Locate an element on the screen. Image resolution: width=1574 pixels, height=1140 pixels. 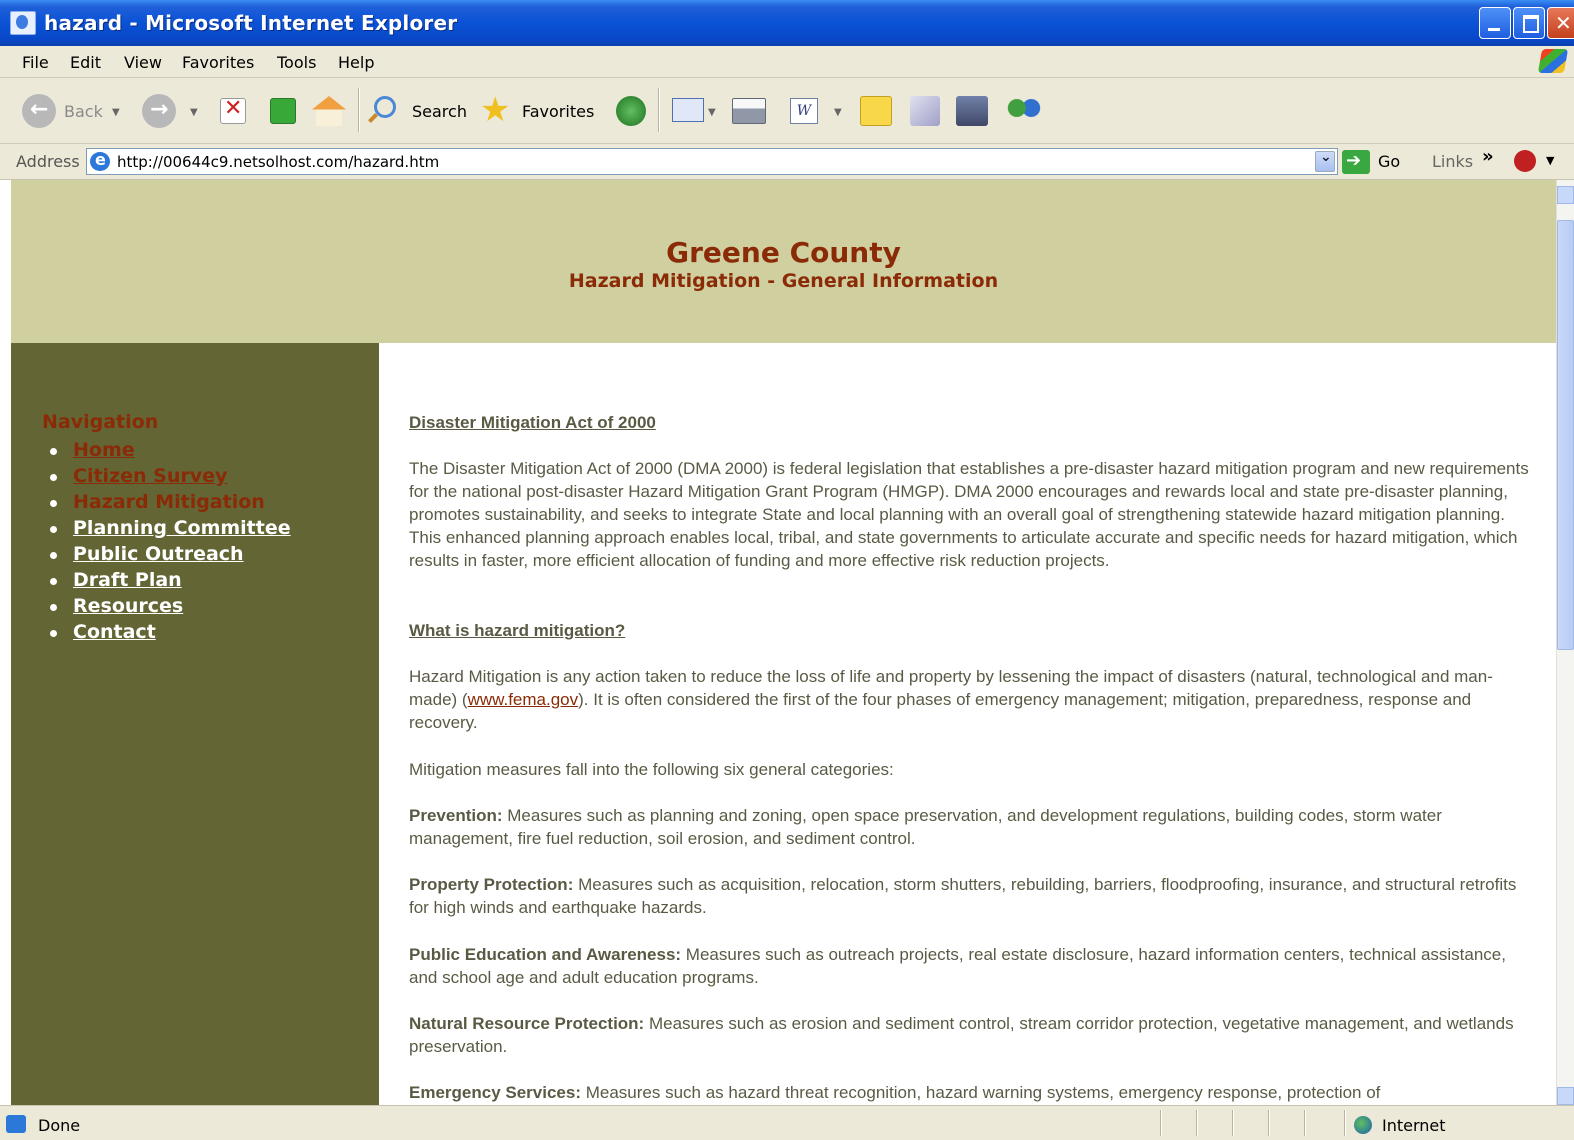
scroll-up-icon is located at coordinates (1565, 195).